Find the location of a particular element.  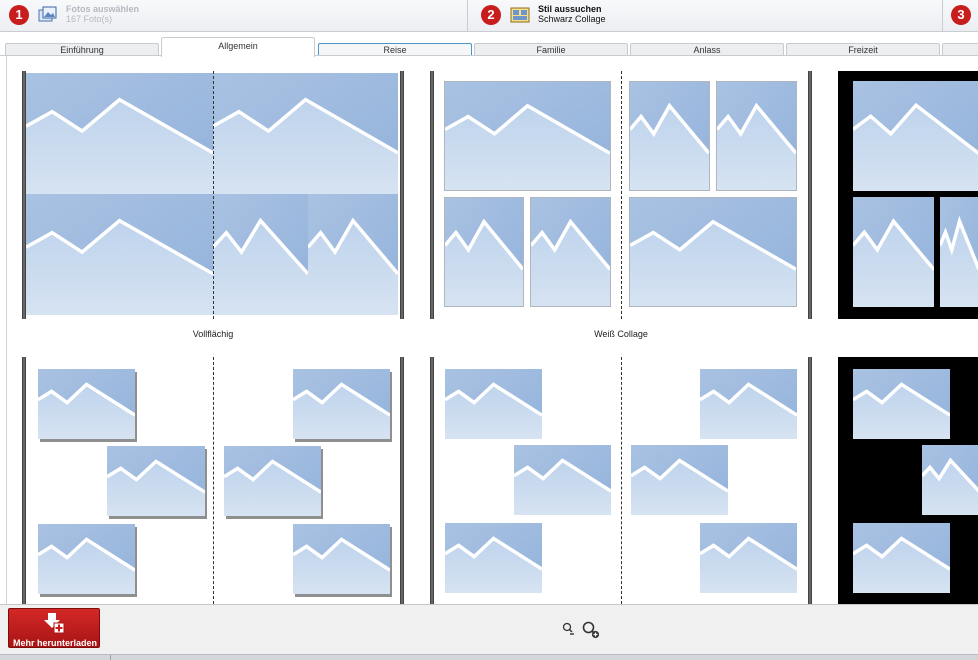

style-tile-schwarz-collage is located at coordinates (908, 208).